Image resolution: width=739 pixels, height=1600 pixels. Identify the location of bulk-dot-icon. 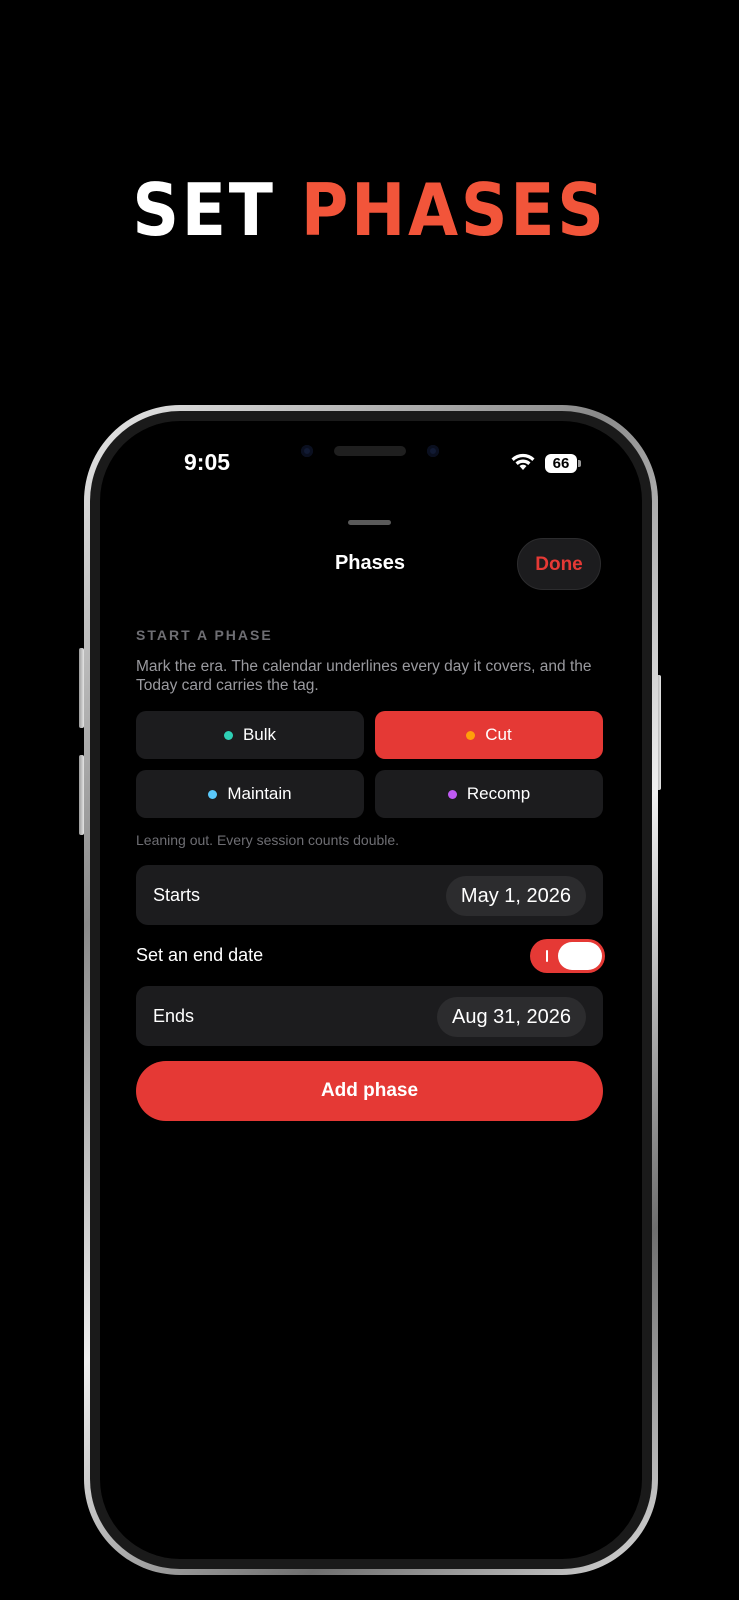
(228, 735).